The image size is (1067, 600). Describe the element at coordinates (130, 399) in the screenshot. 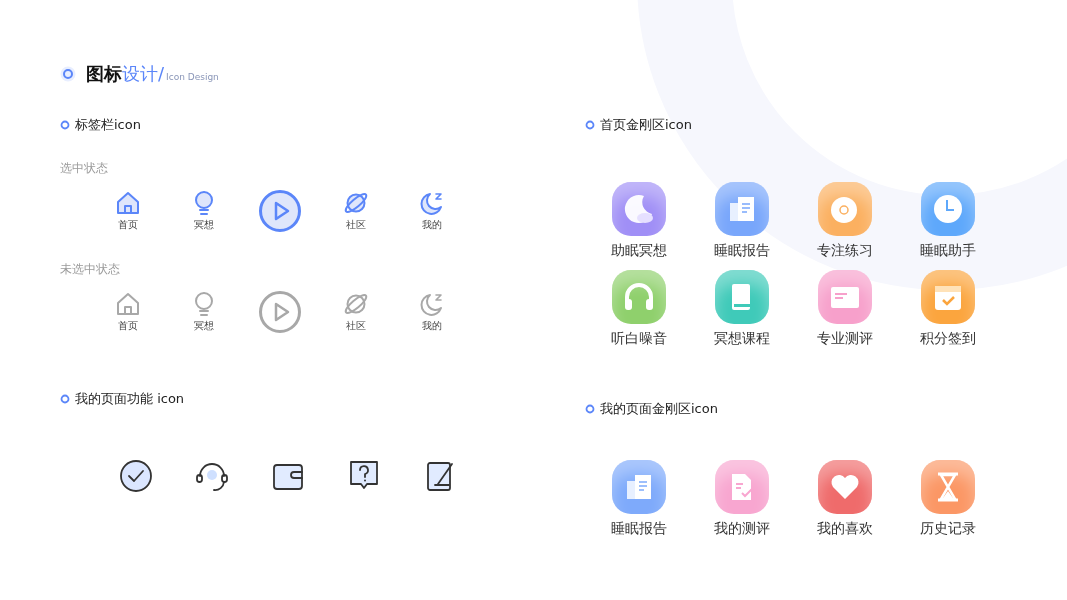

I see `section-heading: 我的页面功能 icon` at that location.